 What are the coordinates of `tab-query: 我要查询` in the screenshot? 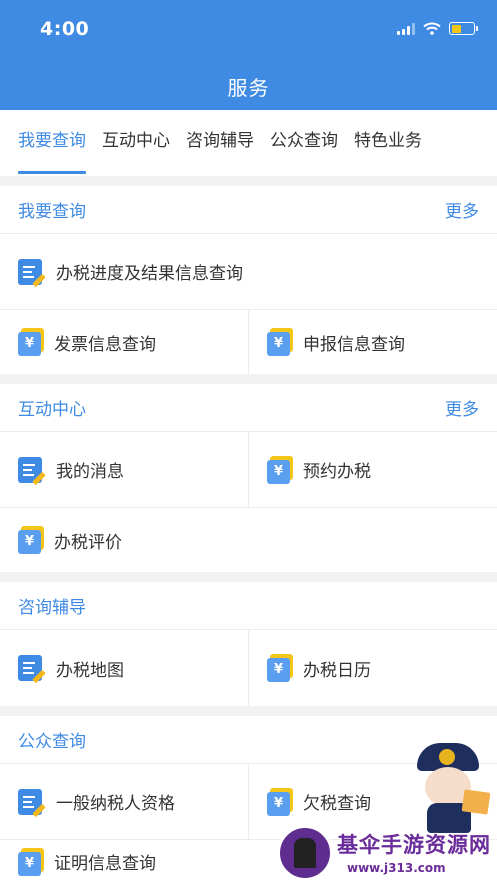 It's located at (52, 143).